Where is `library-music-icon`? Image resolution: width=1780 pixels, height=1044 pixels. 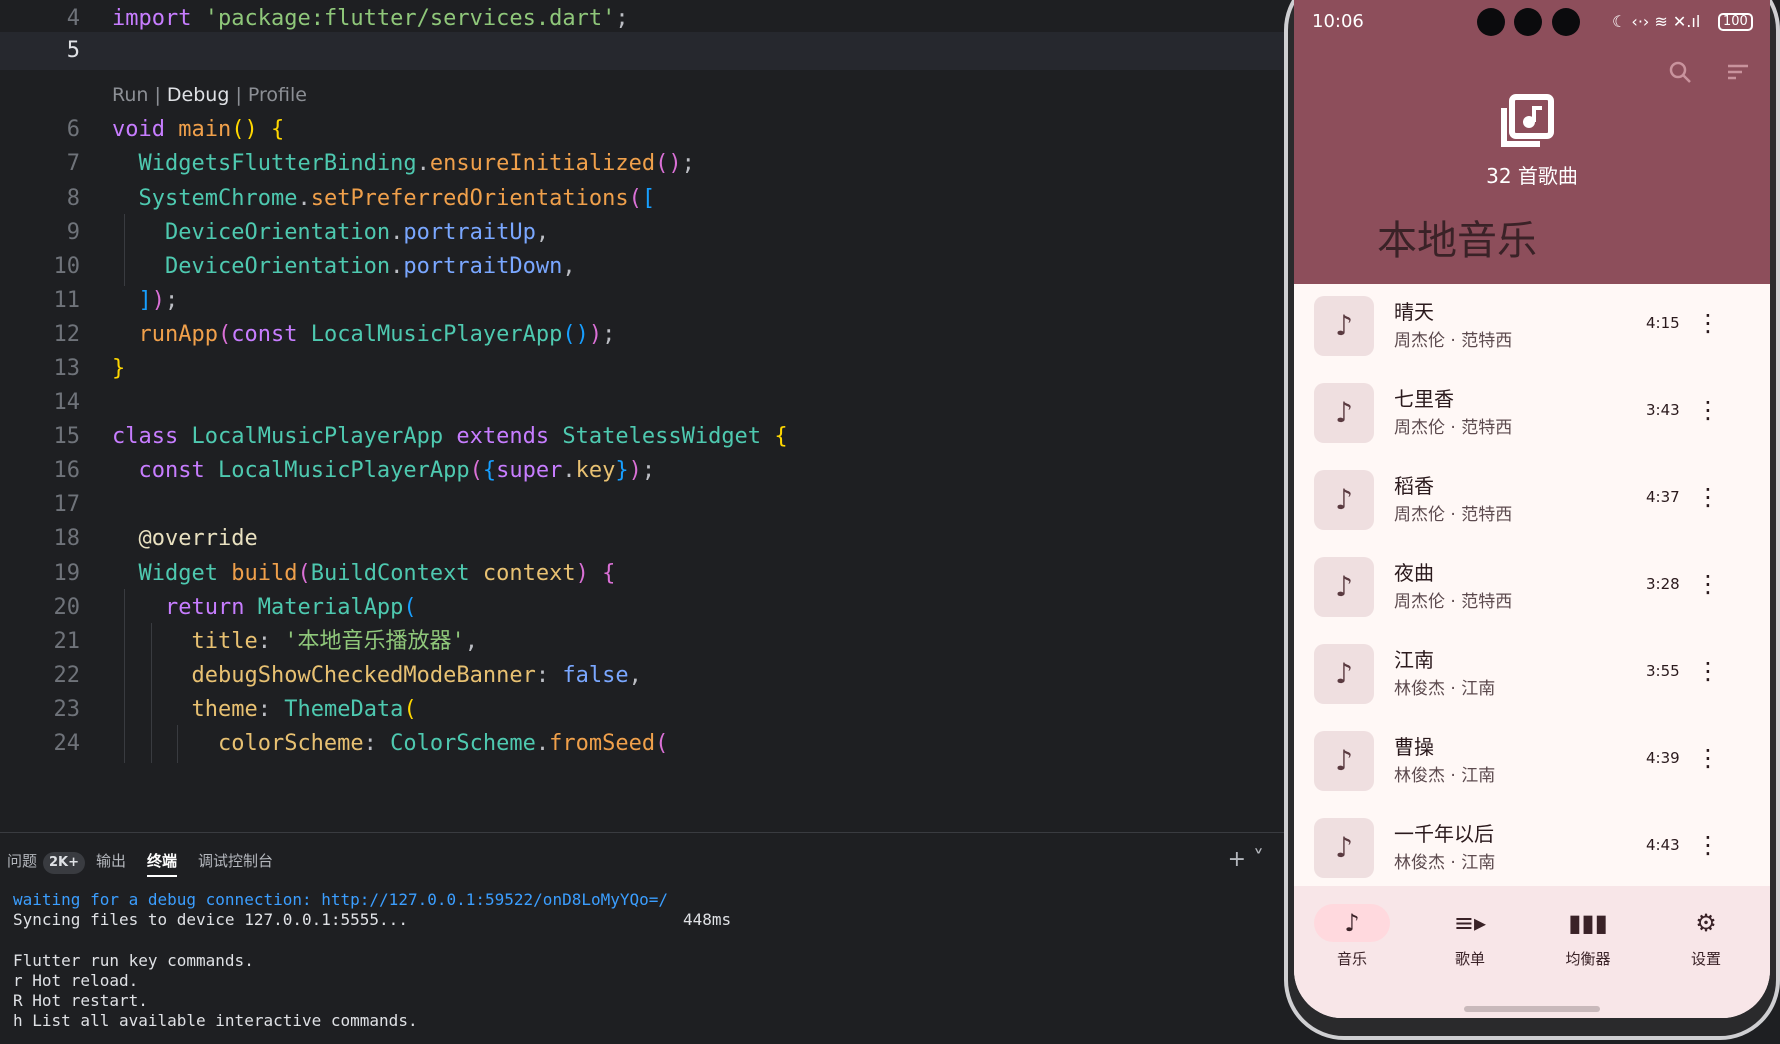
library-music-icon is located at coordinates (1527, 121).